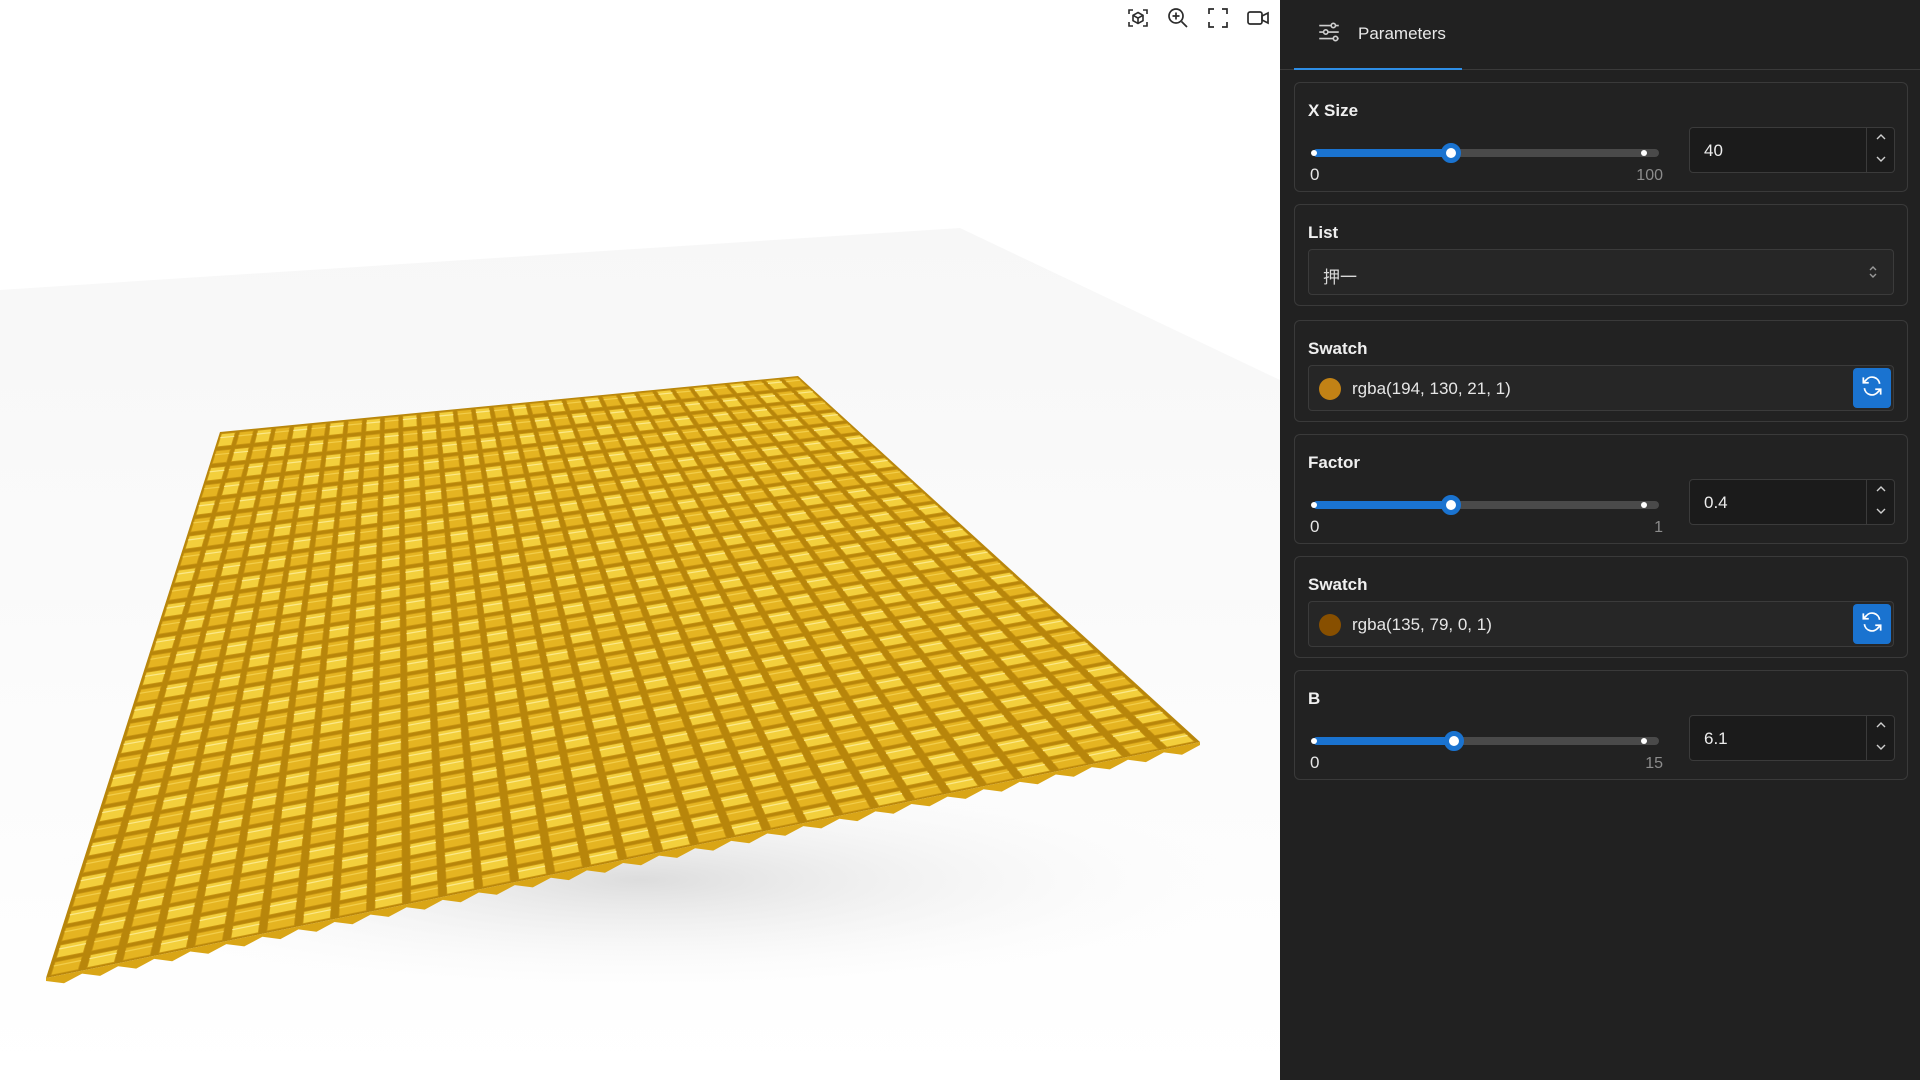 The height and width of the screenshot is (1080, 1920). I want to click on b-input: 6.1, so click(1792, 738).